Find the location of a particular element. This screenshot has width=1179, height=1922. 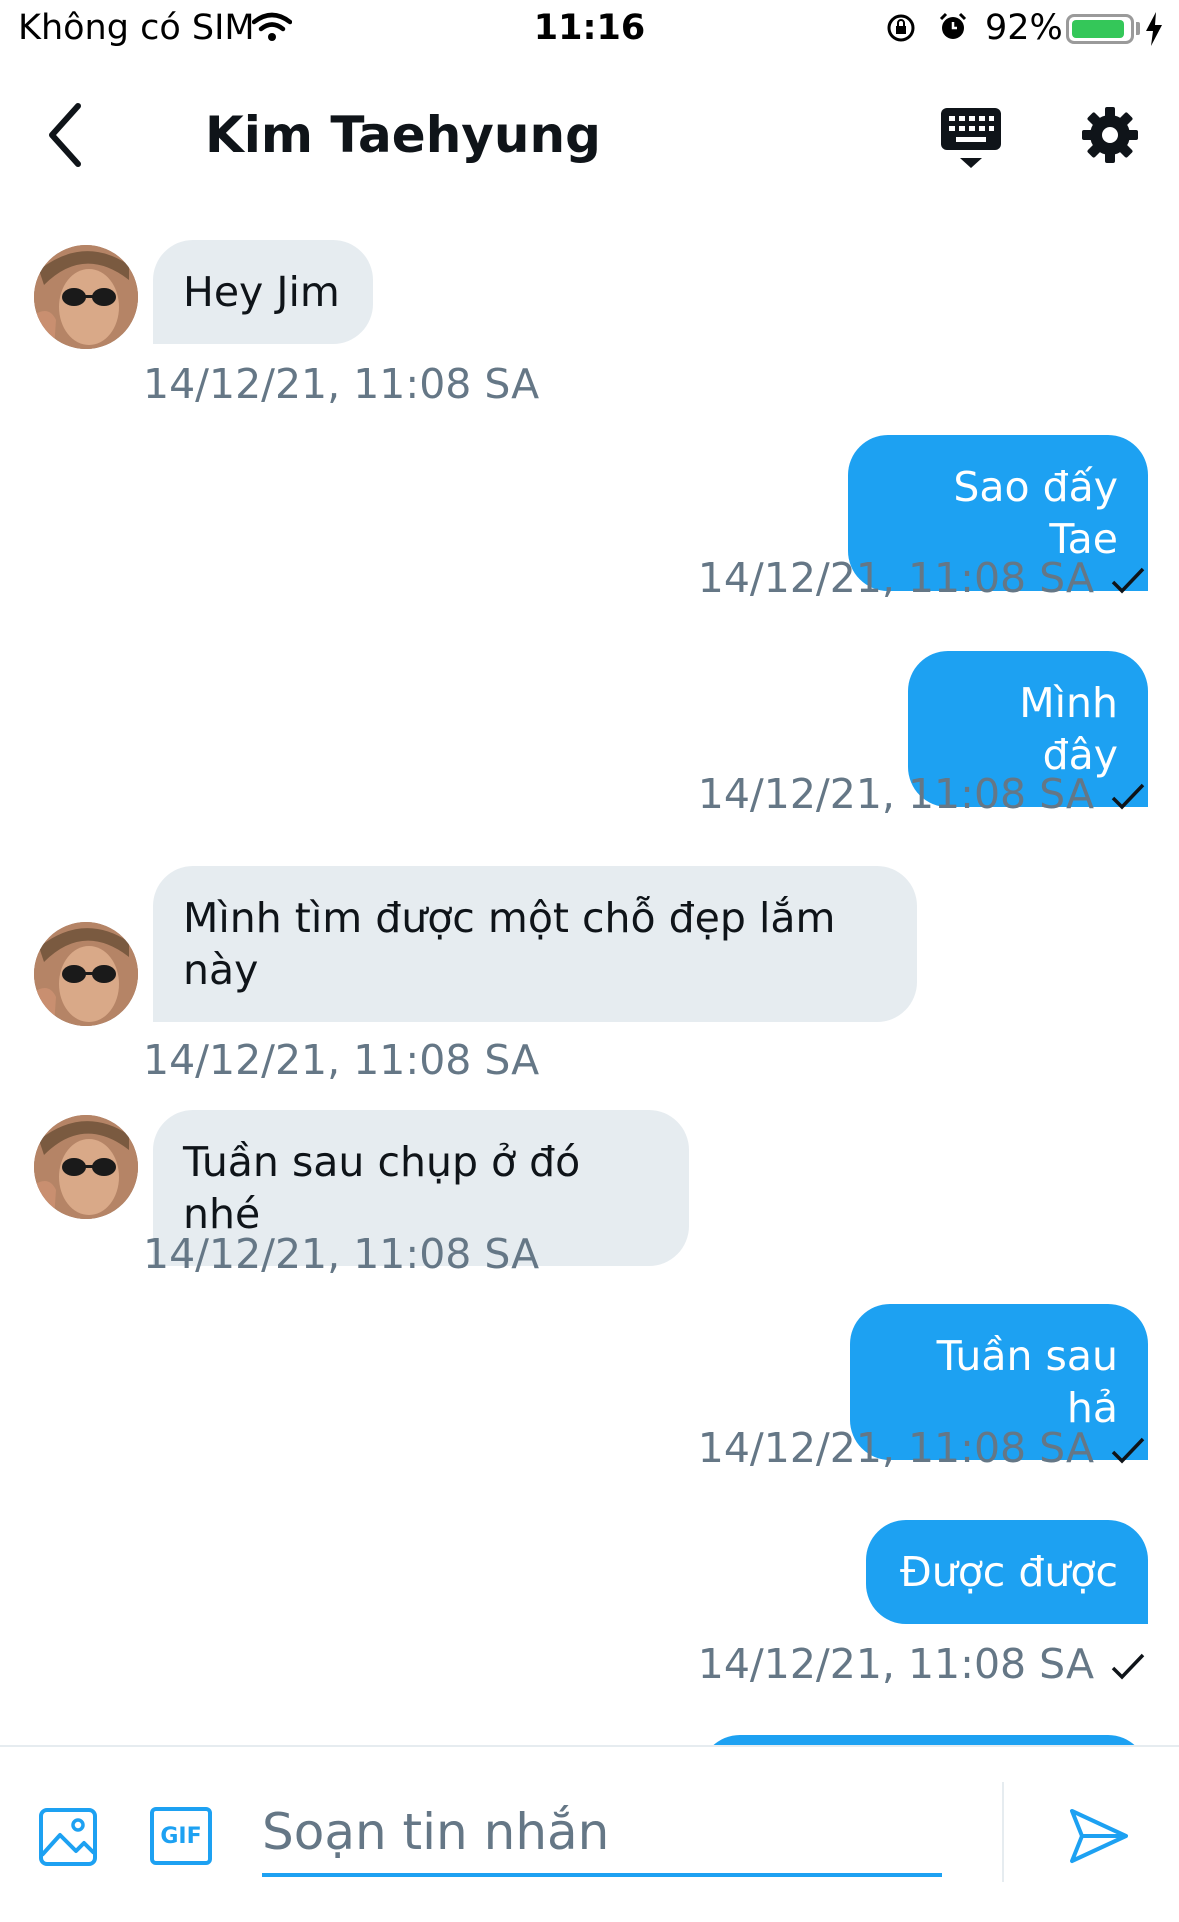

chat-header: Kim Taehyung is located at coordinates (589, 135).